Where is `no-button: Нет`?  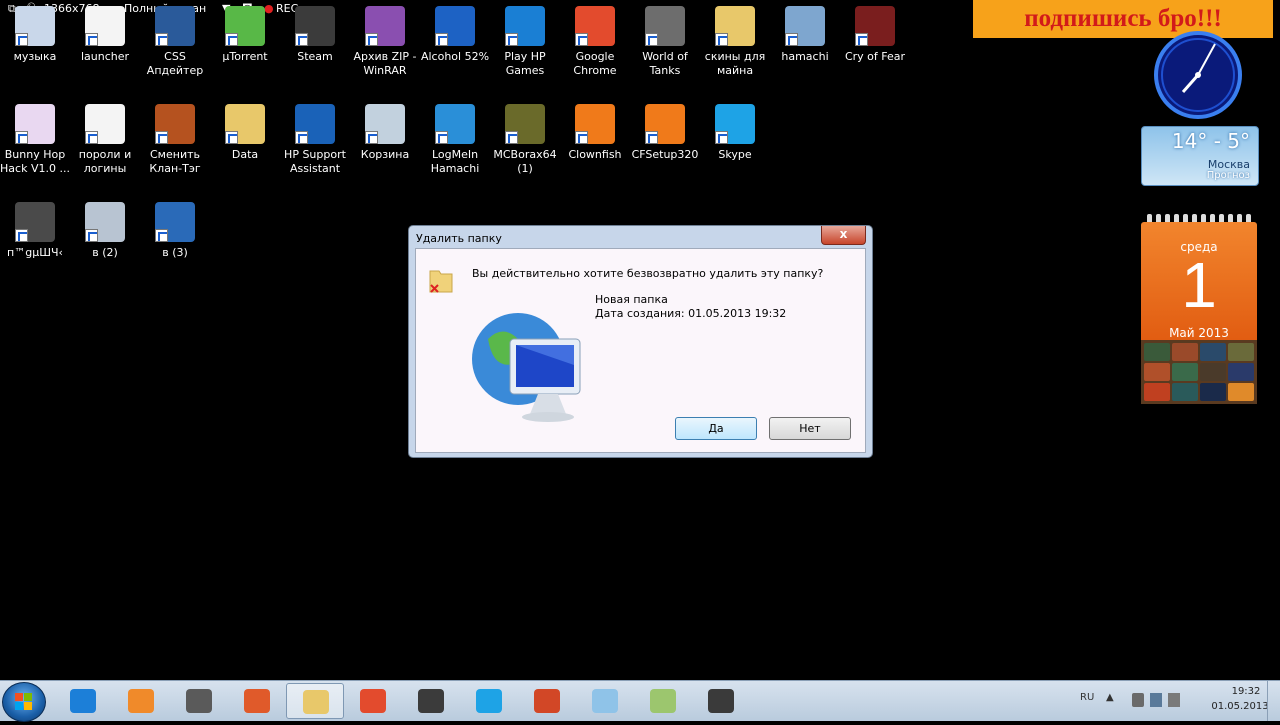
no-button: Нет is located at coordinates (810, 428).